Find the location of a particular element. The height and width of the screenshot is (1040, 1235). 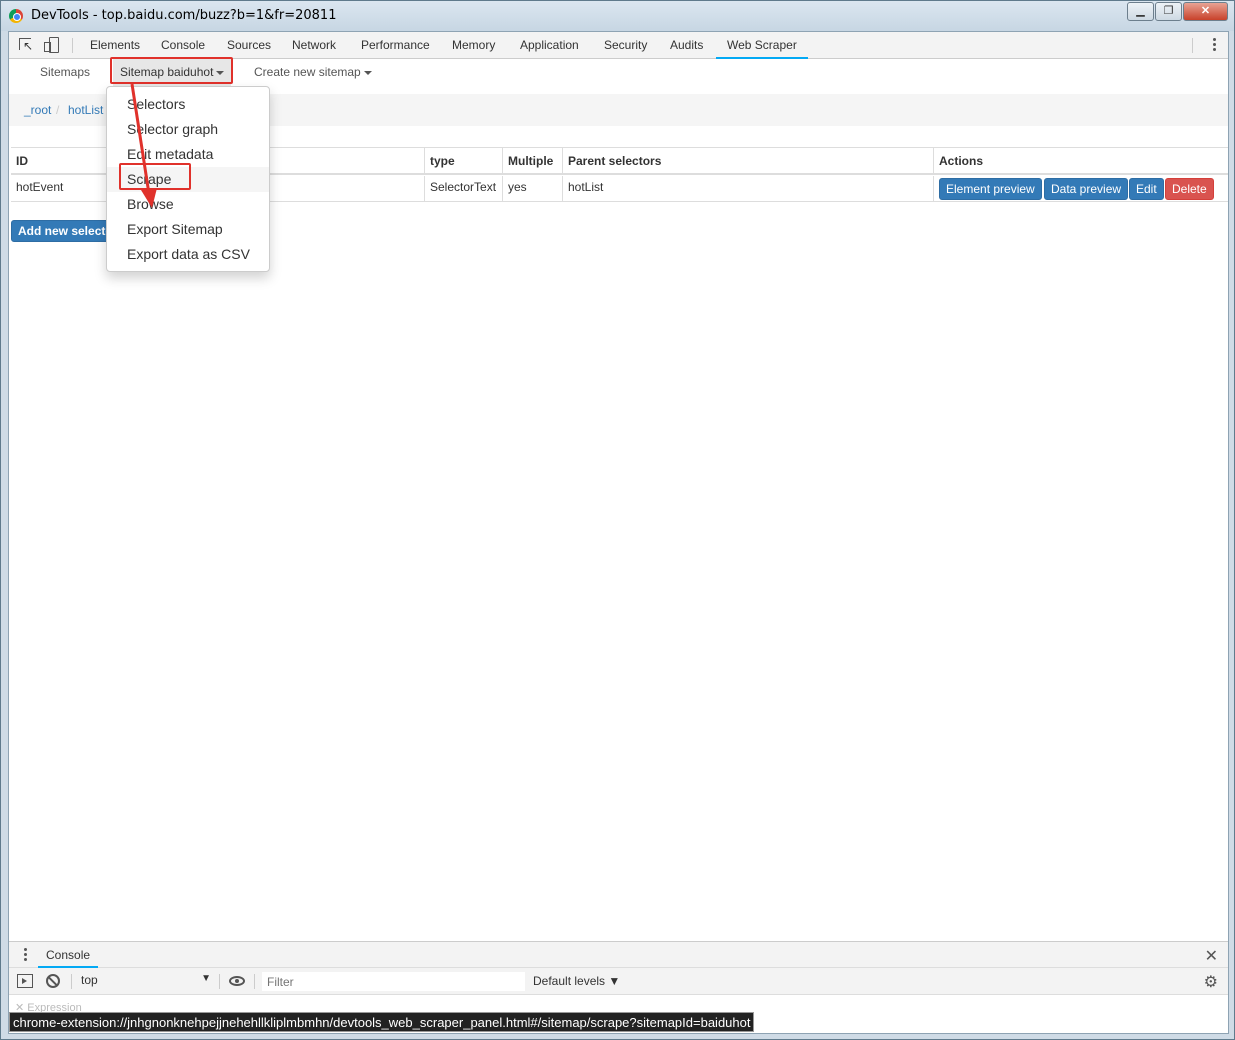

tab-elements: Elements is located at coordinates (115, 45).